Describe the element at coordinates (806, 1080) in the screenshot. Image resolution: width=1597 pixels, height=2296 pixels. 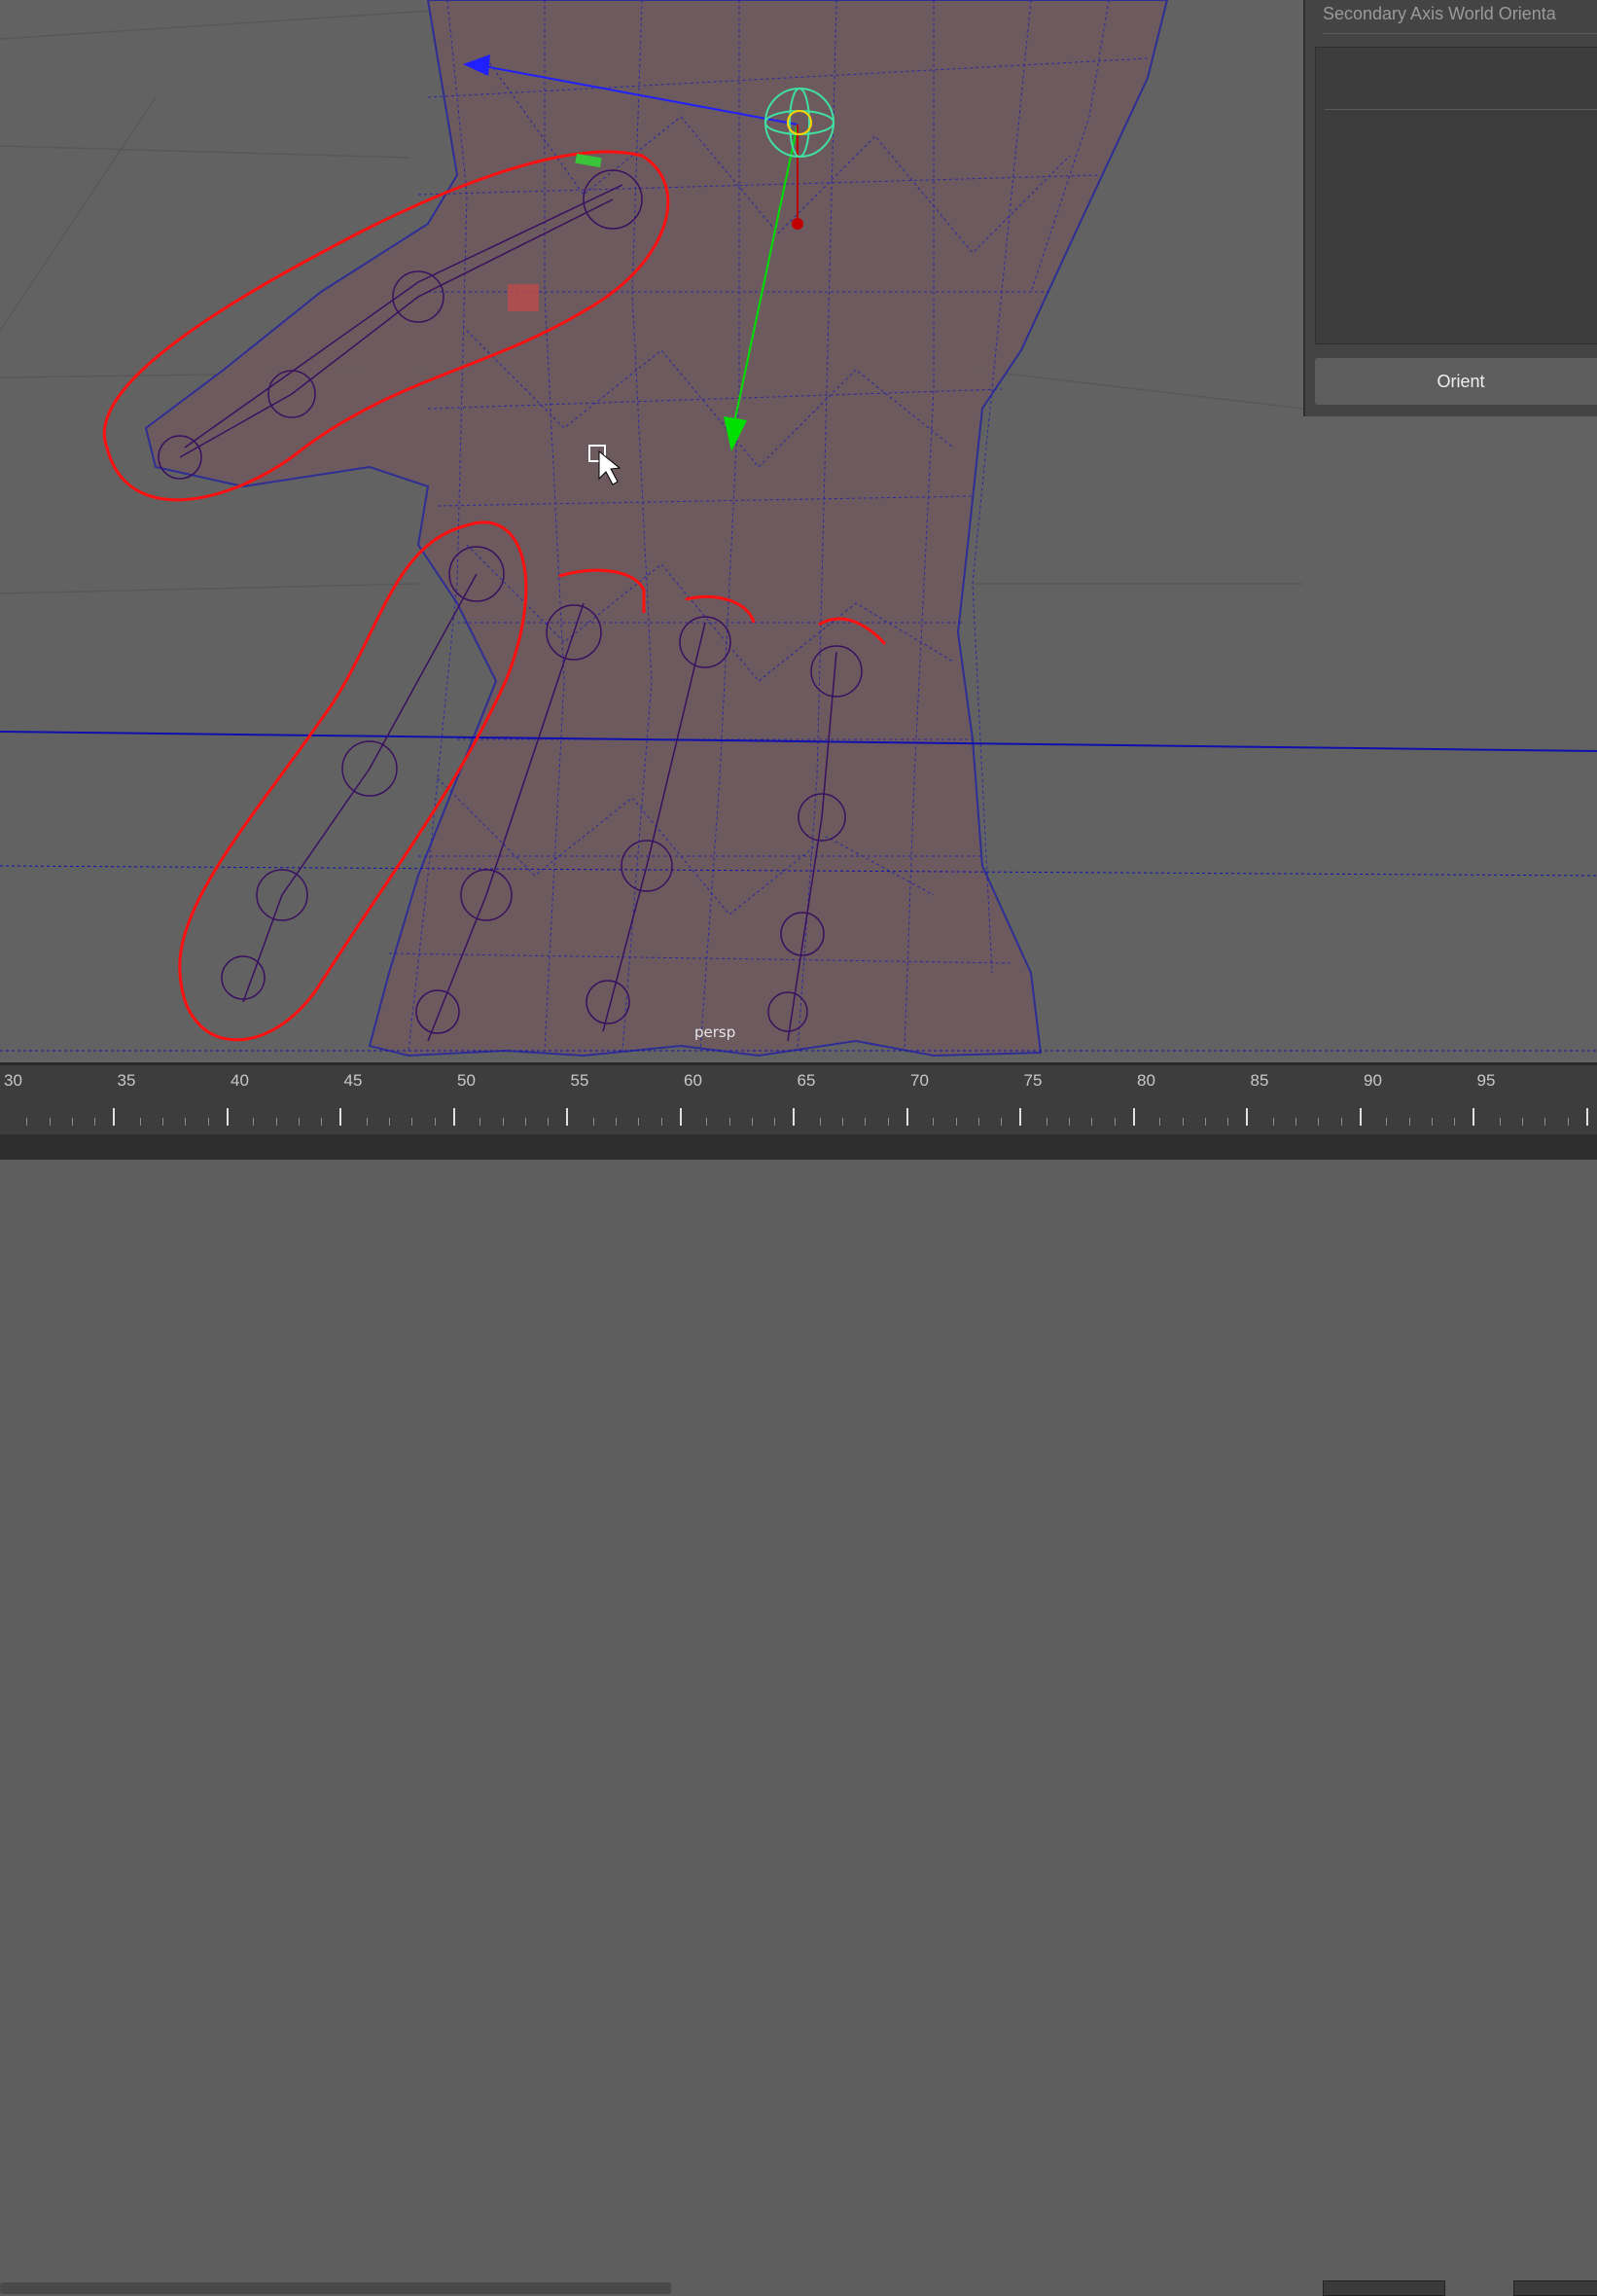
I see `timeline-tick-label: 65` at that location.